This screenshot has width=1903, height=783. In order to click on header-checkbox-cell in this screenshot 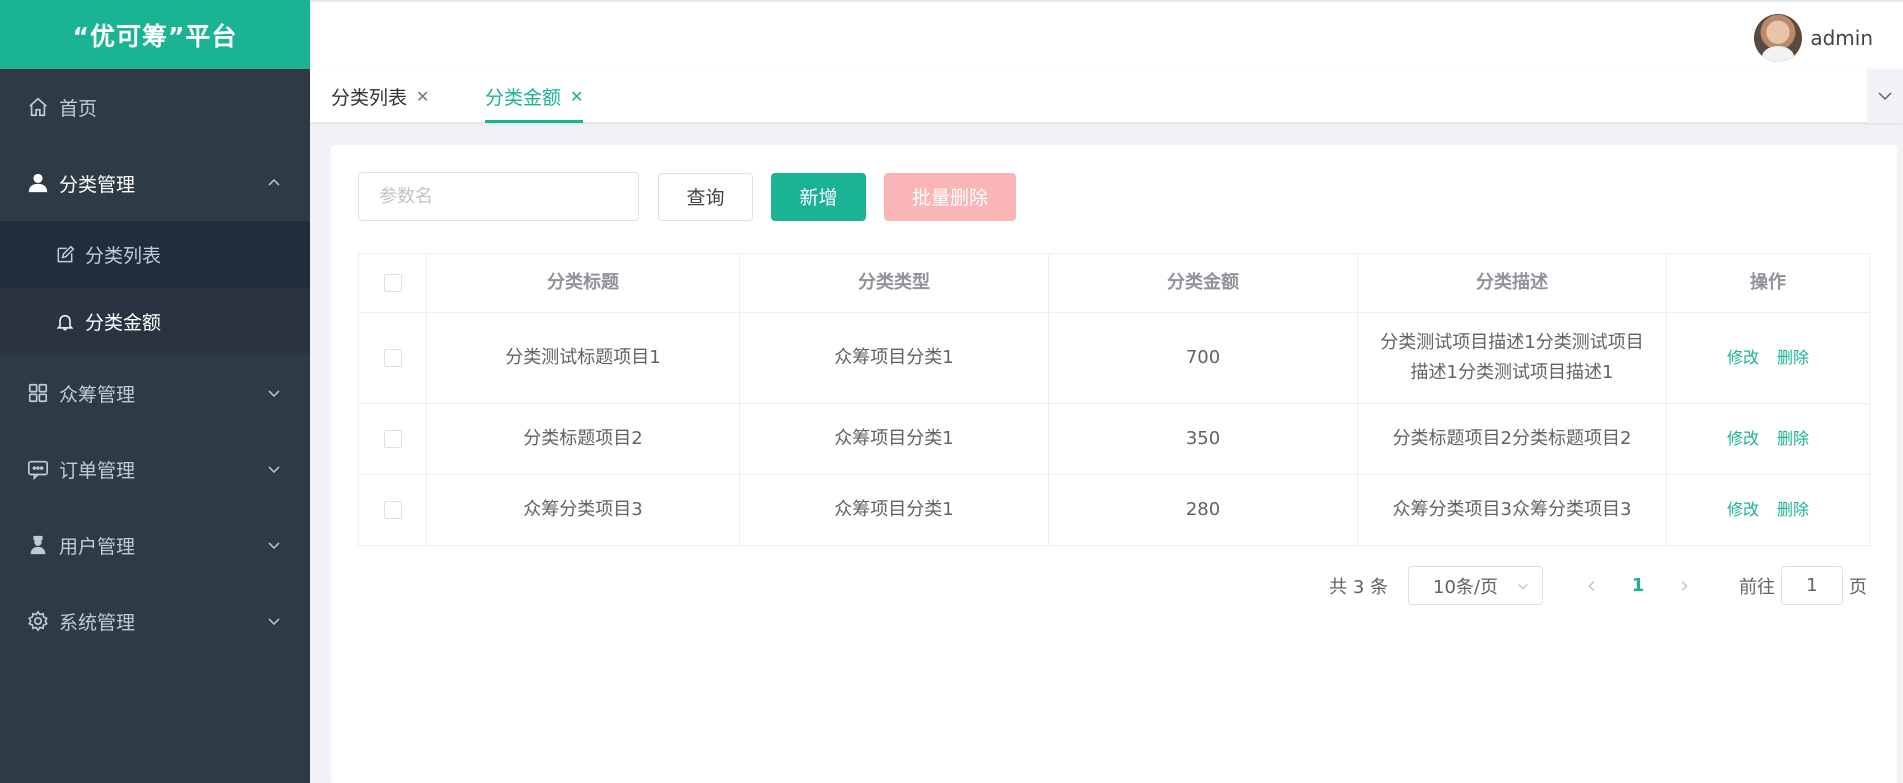, I will do `click(393, 283)`.